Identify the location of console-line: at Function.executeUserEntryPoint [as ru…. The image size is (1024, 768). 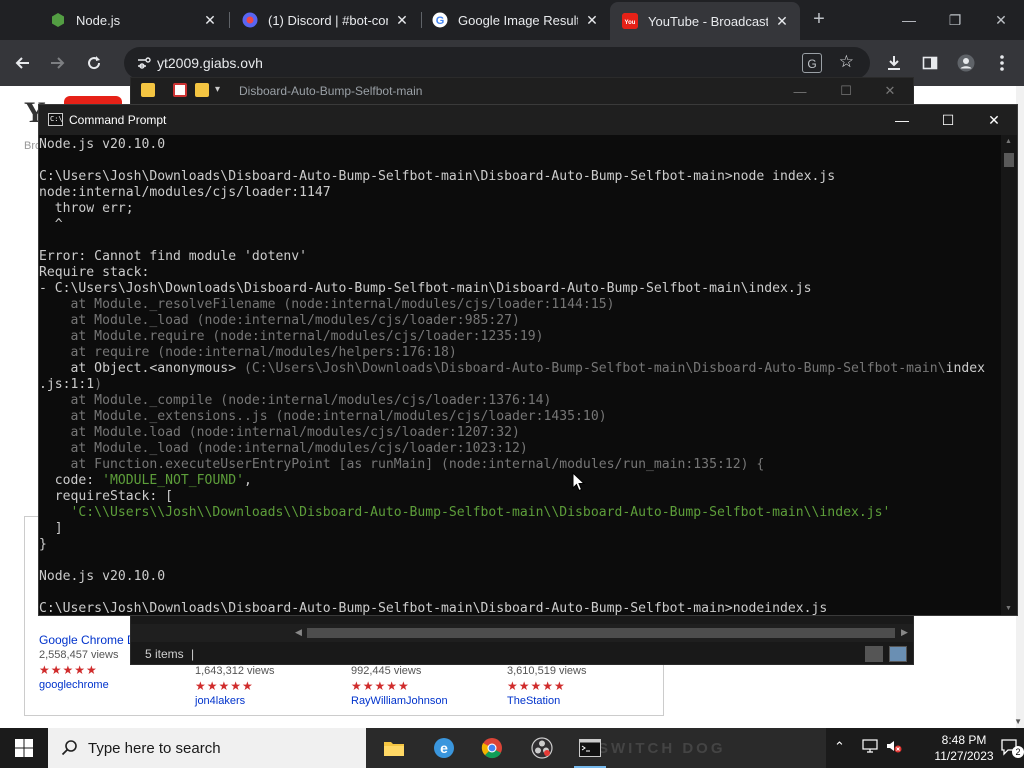
(402, 464).